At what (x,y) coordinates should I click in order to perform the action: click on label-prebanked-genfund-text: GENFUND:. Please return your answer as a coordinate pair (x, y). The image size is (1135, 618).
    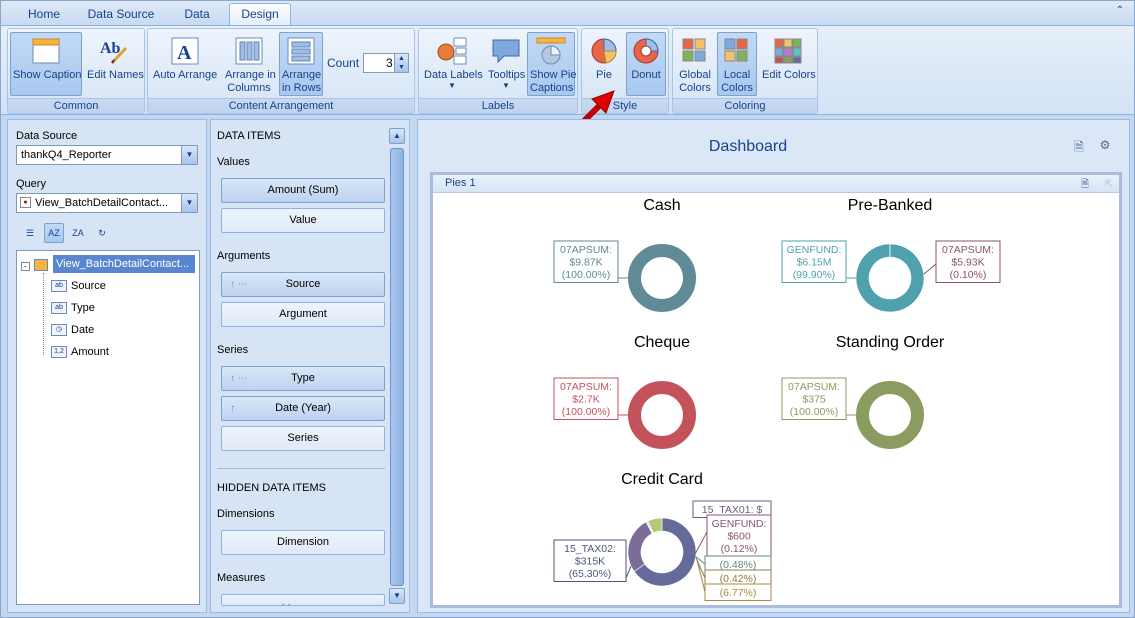
    Looking at the image, I should click on (814, 250).